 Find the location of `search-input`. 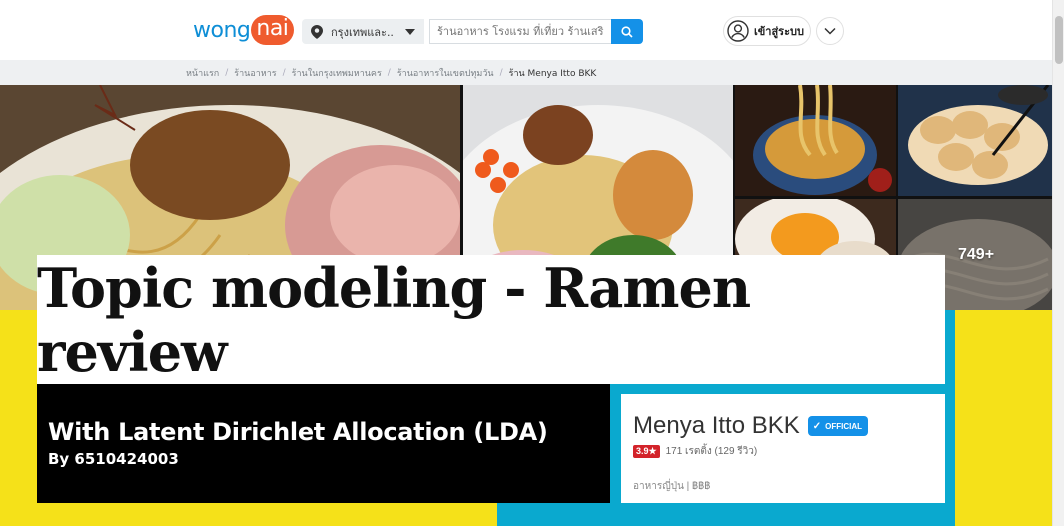

search-input is located at coordinates (520, 31).